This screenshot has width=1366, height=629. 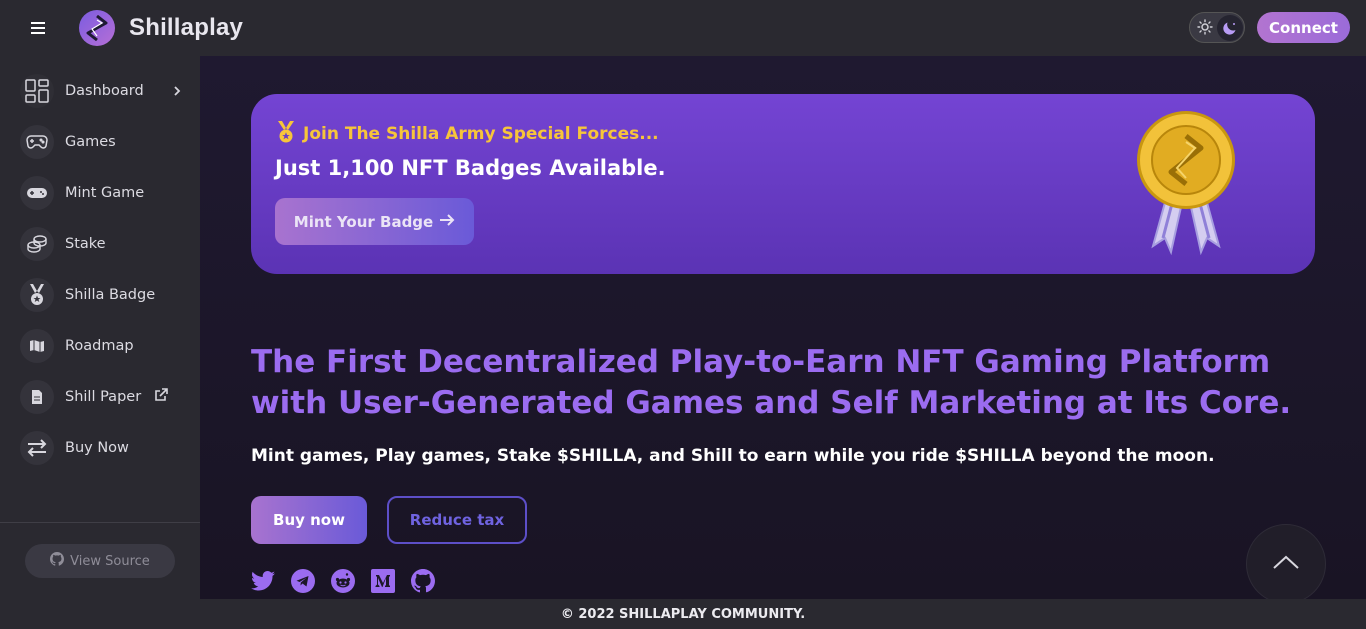 I want to click on document-icon, so click(x=37, y=397).